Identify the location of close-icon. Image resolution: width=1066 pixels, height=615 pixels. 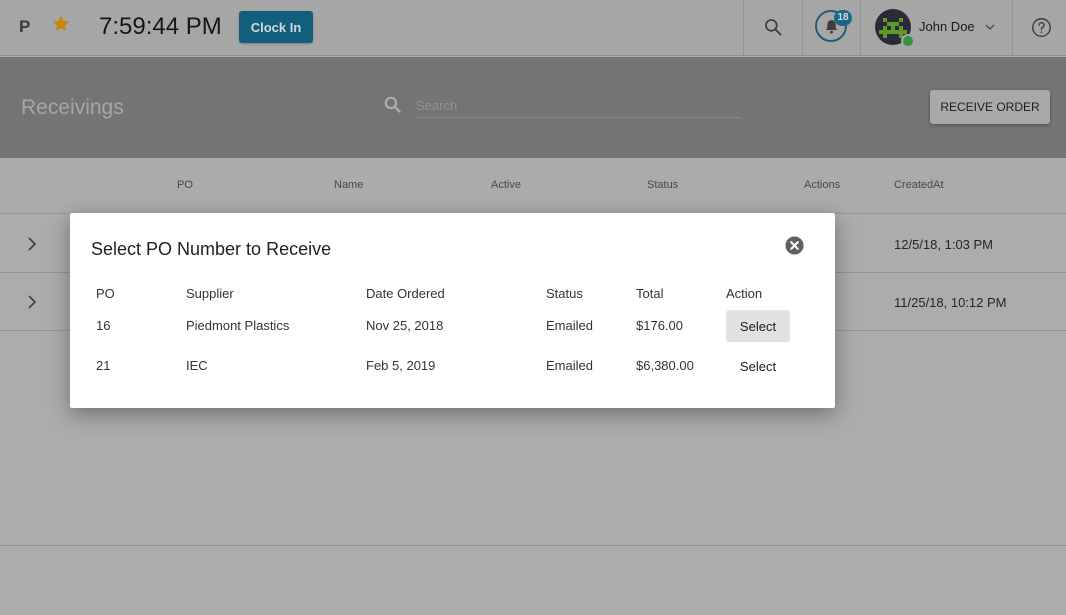
(794, 245).